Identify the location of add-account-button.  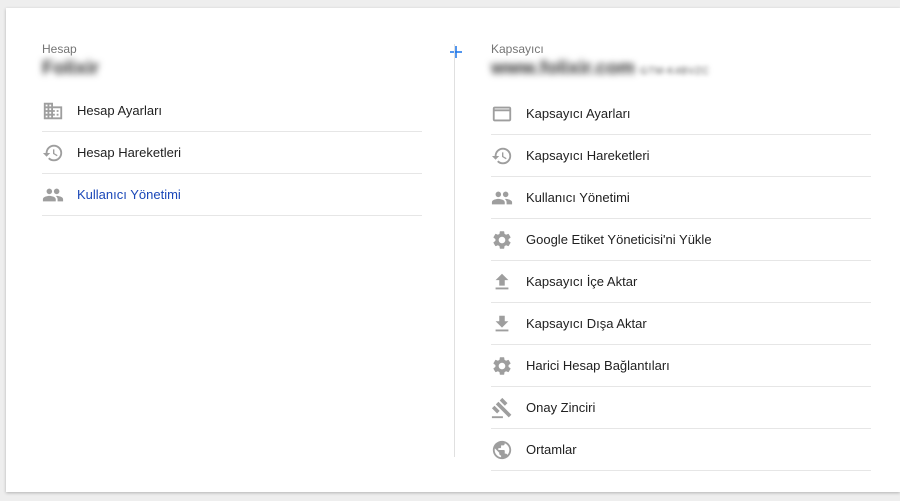
(456, 52).